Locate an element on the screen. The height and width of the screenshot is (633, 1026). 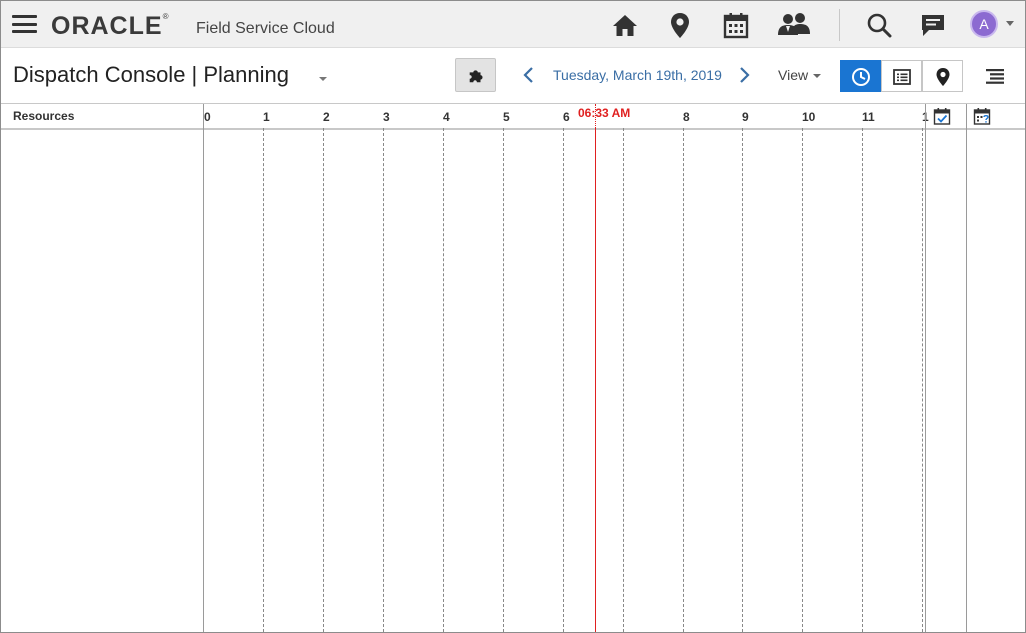
home-icon is located at coordinates (625, 25).